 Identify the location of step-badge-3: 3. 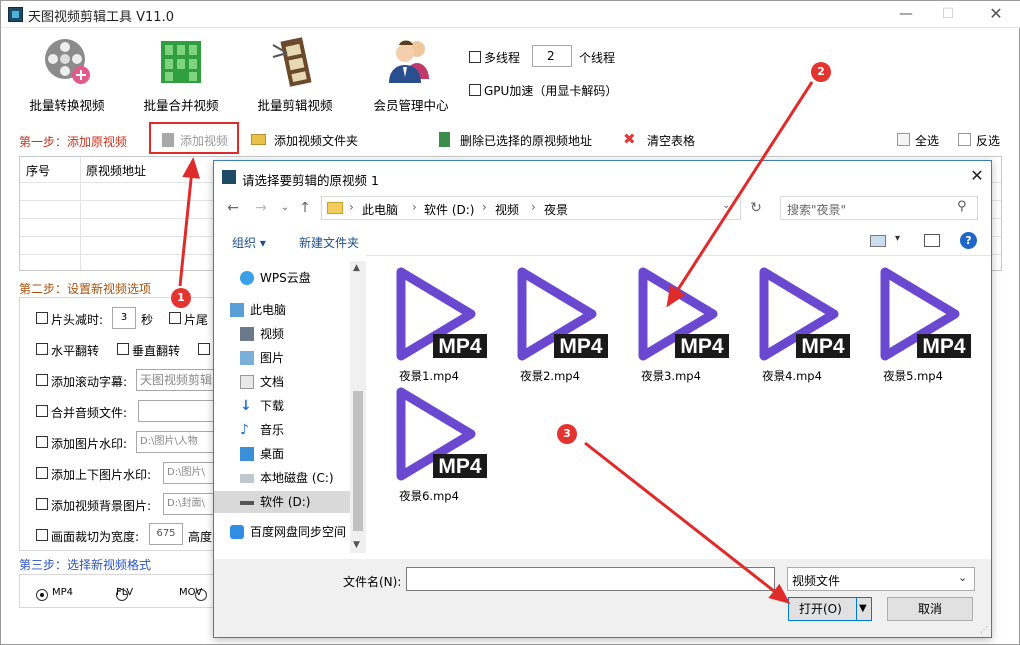
(567, 434).